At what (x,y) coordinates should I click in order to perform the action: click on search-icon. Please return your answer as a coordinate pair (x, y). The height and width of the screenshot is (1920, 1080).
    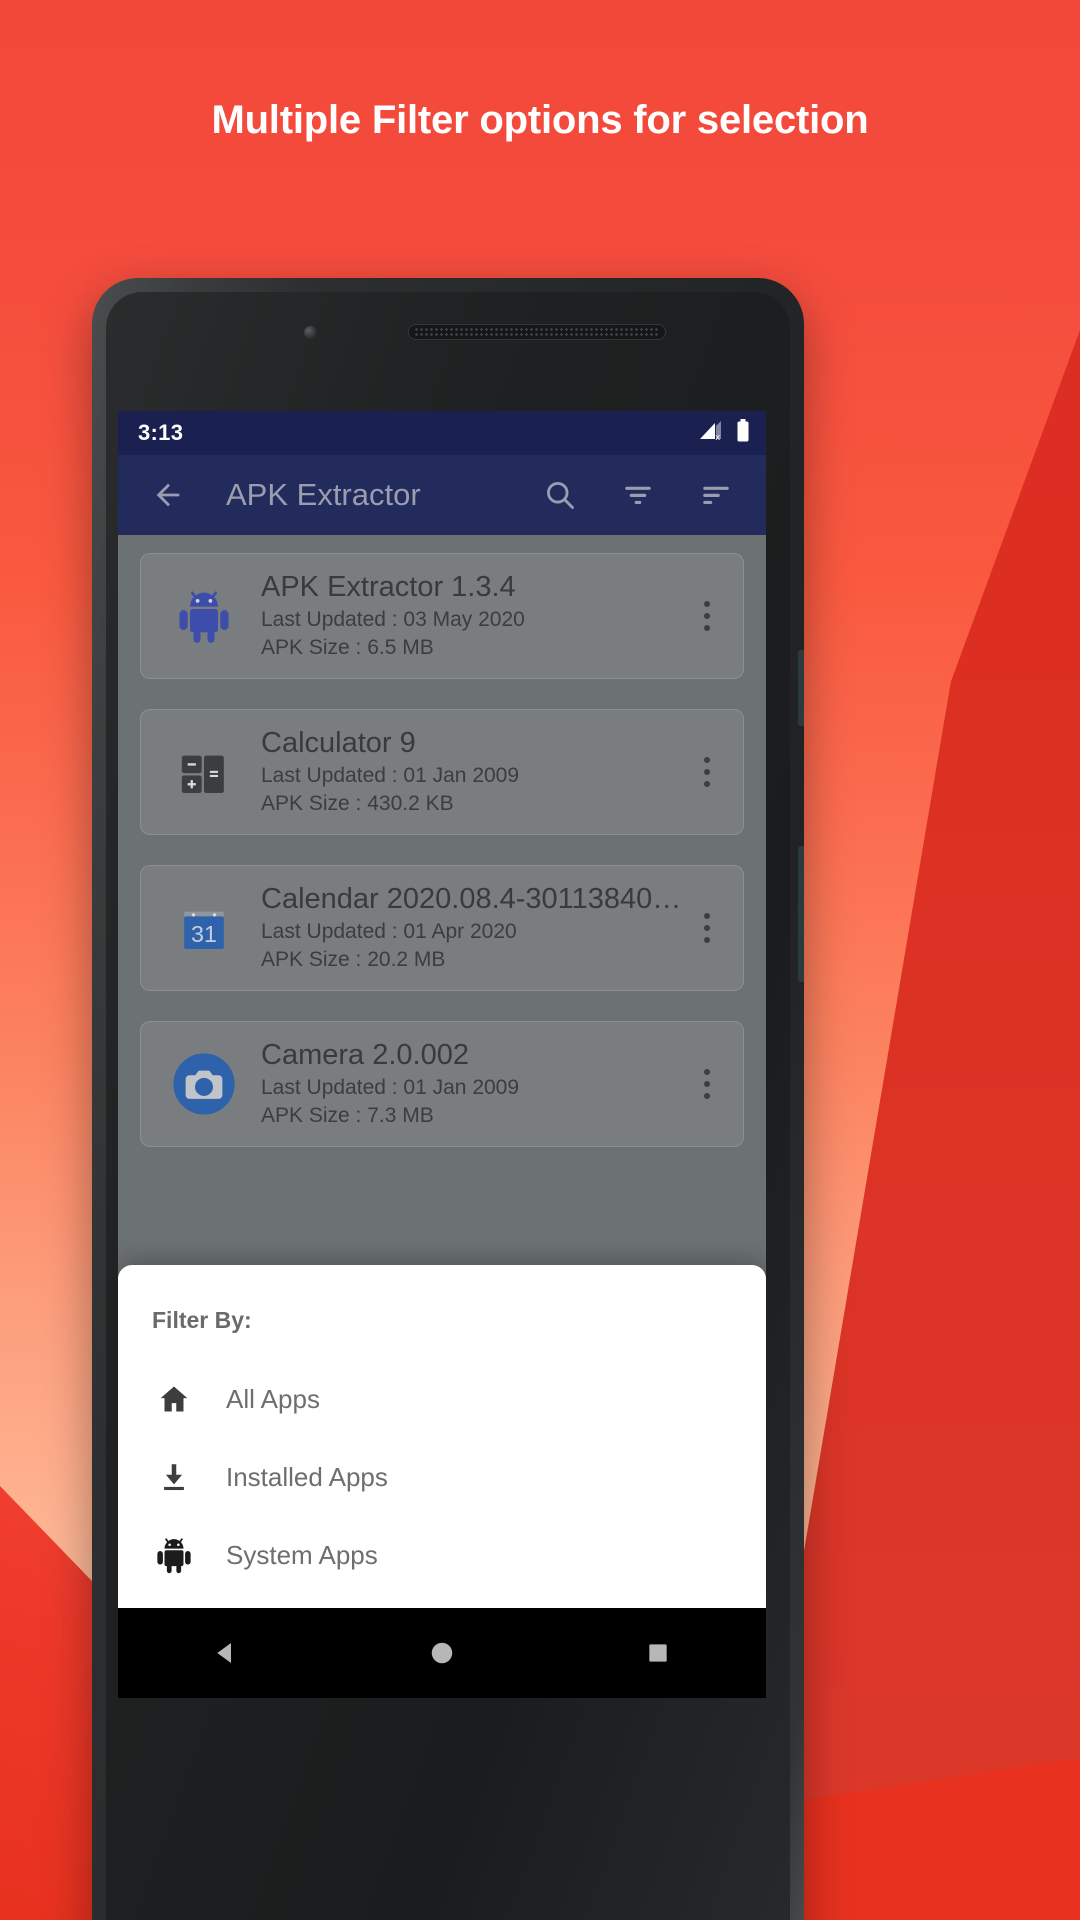
    Looking at the image, I should click on (560, 495).